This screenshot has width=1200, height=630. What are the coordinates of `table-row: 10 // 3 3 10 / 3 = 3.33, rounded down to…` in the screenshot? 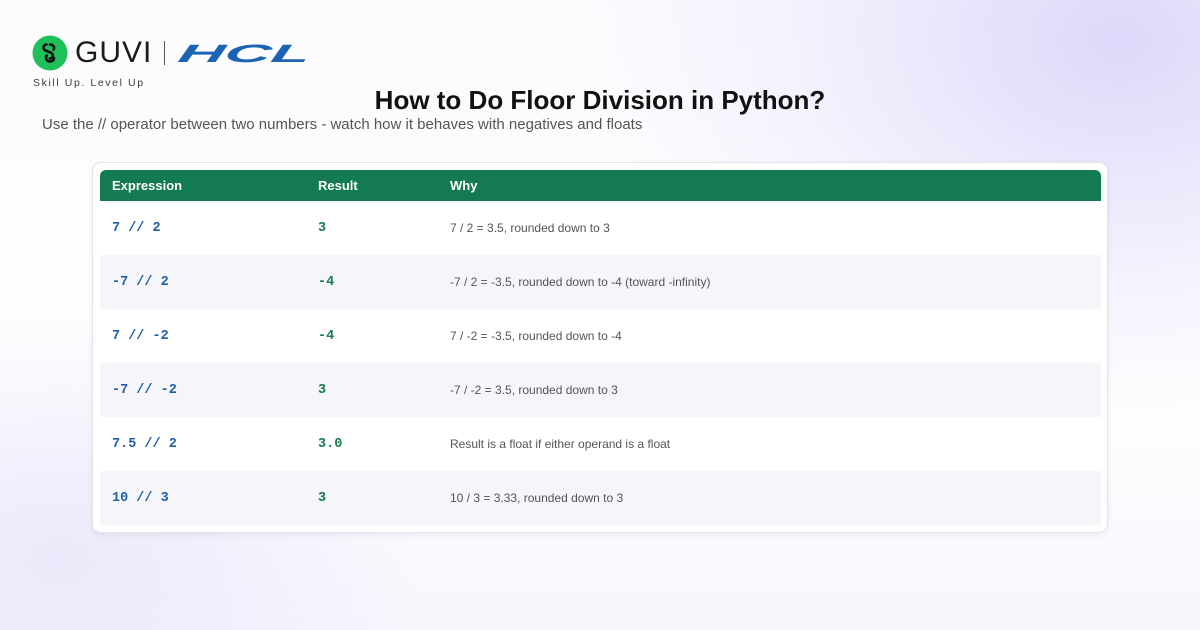 It's located at (600, 498).